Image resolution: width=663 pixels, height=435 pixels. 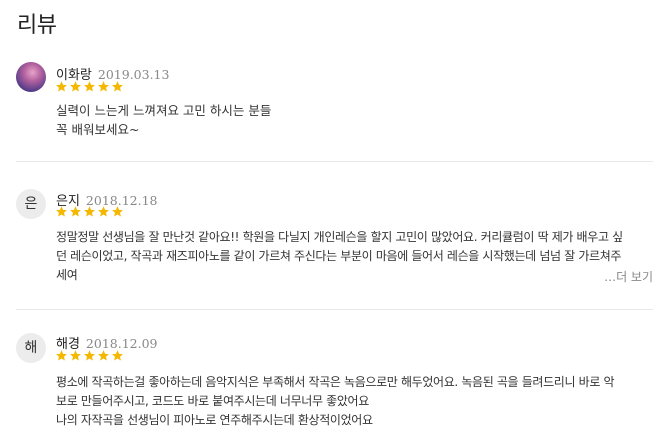 What do you see at coordinates (628, 276) in the screenshot?
I see `read-more-link: …더 보기` at bounding box center [628, 276].